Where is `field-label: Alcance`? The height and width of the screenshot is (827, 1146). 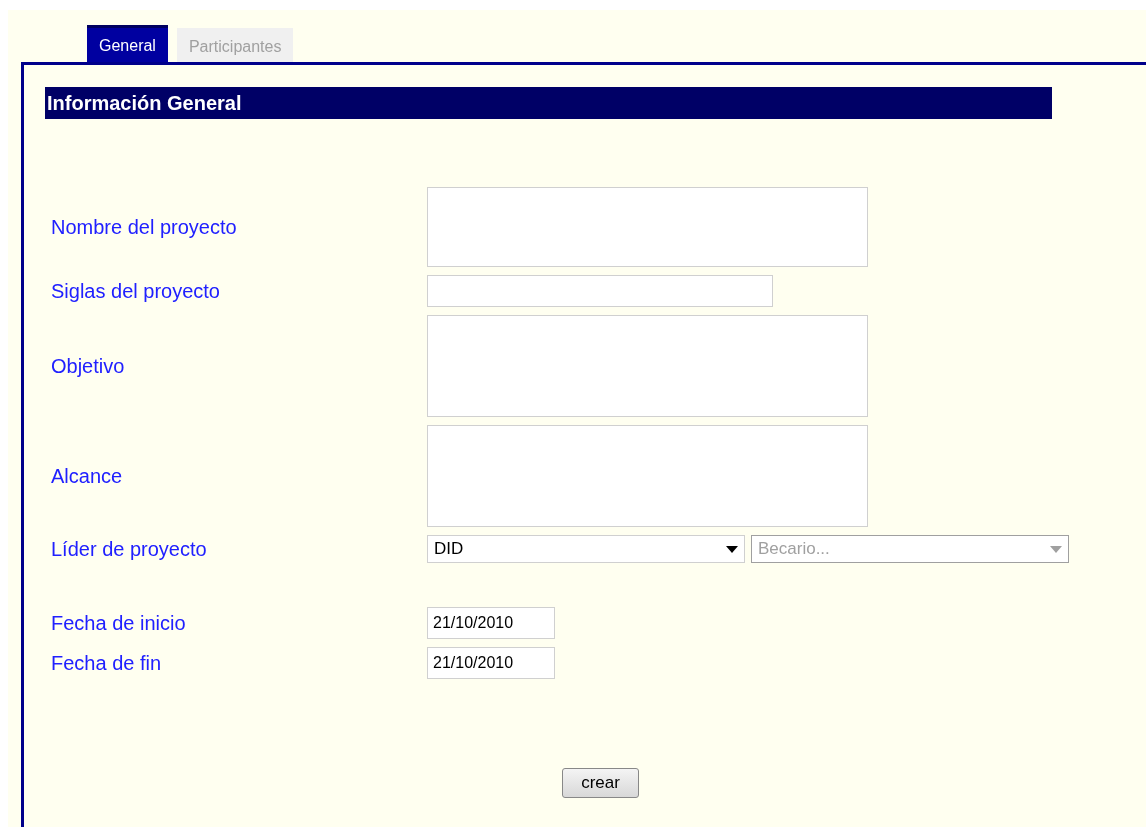 field-label: Alcance is located at coordinates (87, 476).